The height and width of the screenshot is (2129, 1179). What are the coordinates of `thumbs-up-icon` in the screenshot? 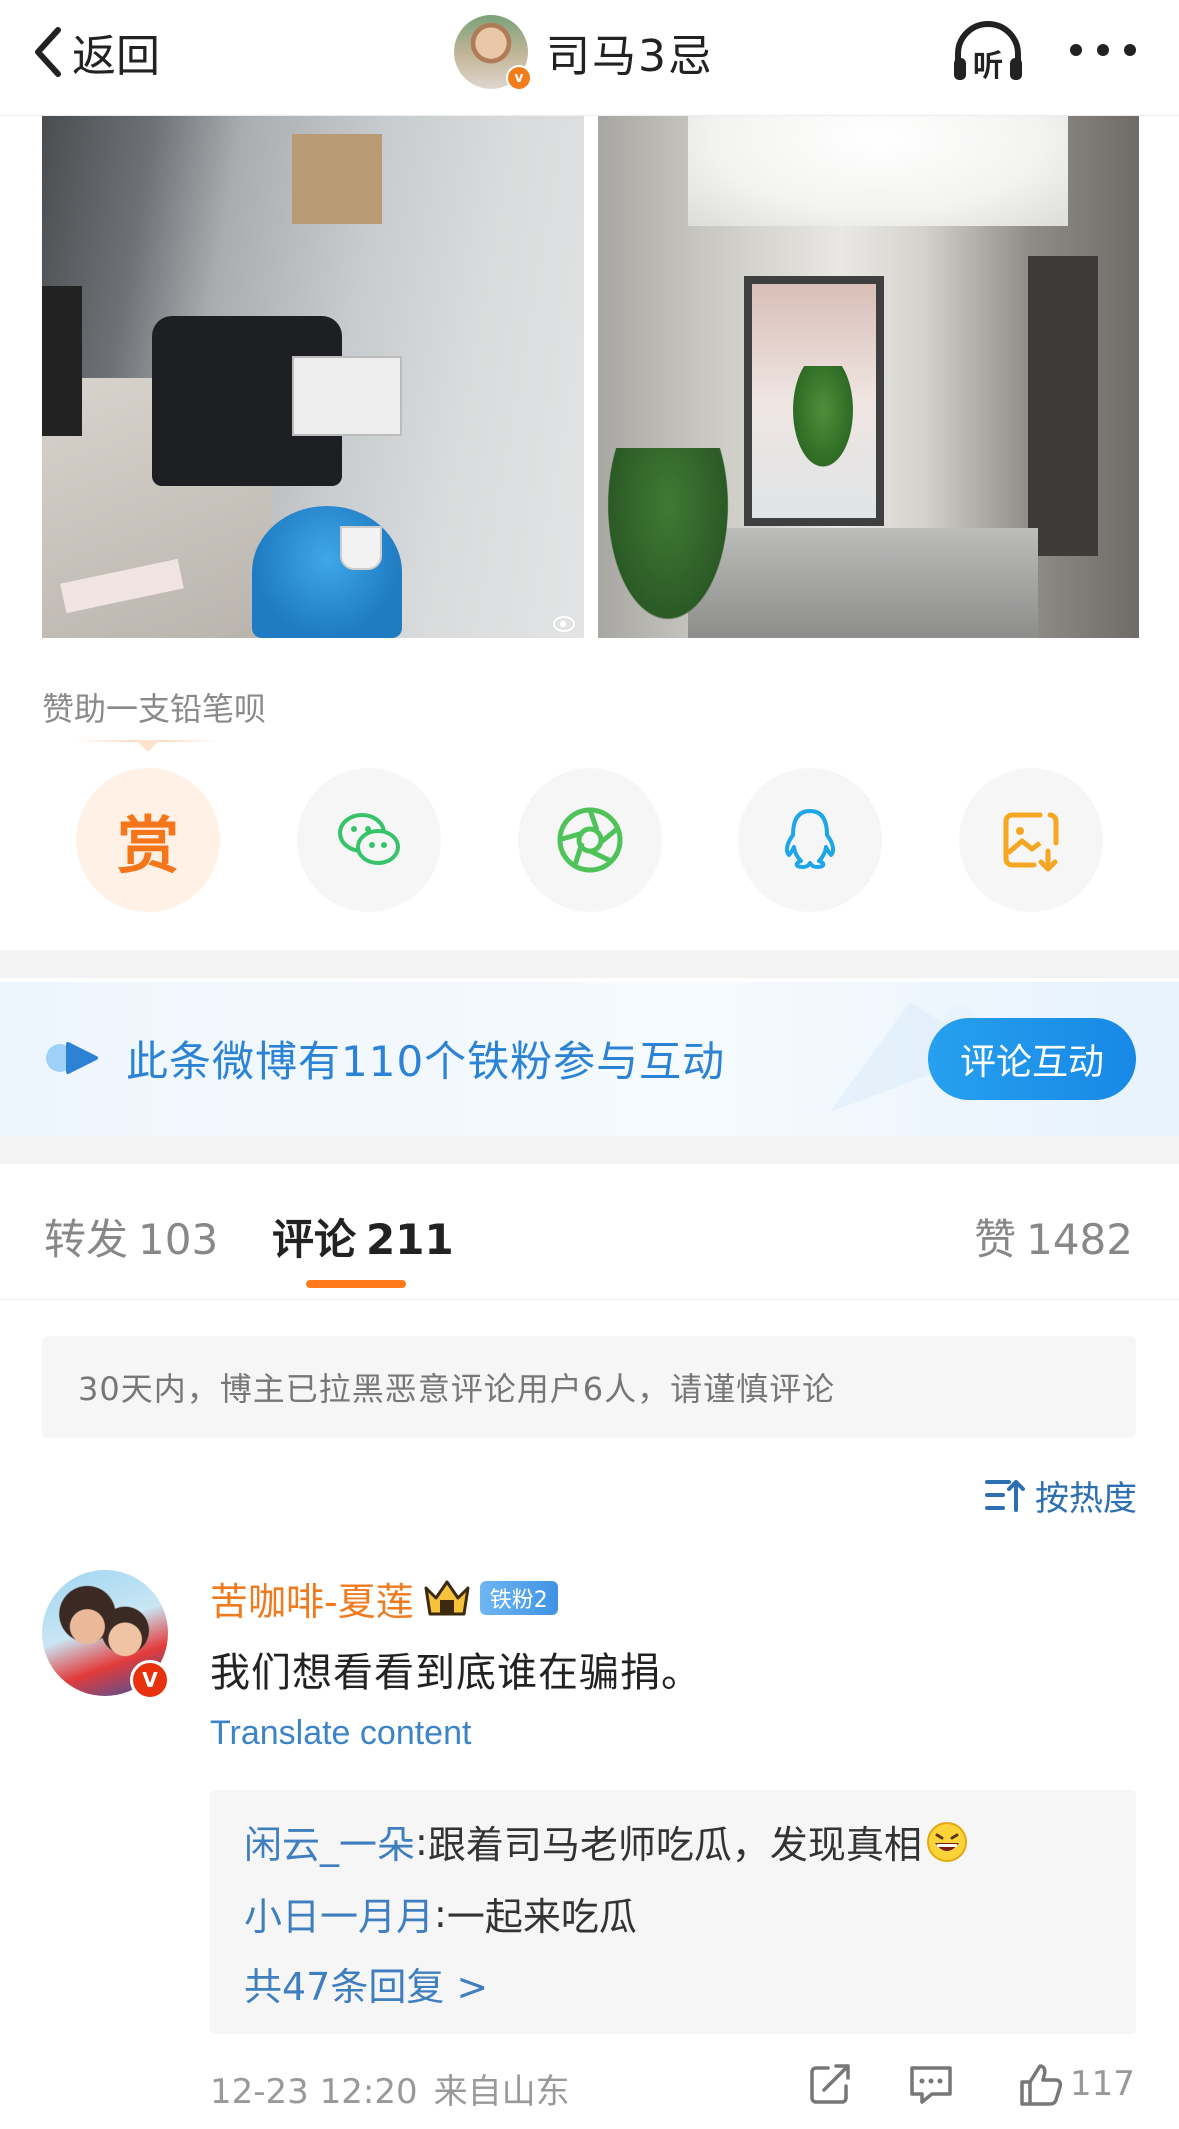 It's located at (1041, 2085).